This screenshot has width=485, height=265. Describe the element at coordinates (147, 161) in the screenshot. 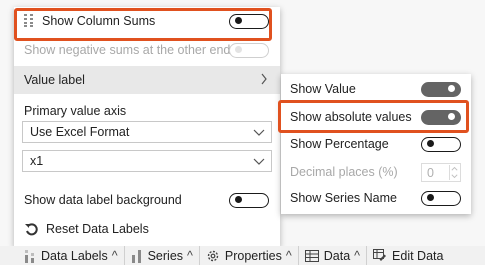

I see `scale-select: x1` at that location.